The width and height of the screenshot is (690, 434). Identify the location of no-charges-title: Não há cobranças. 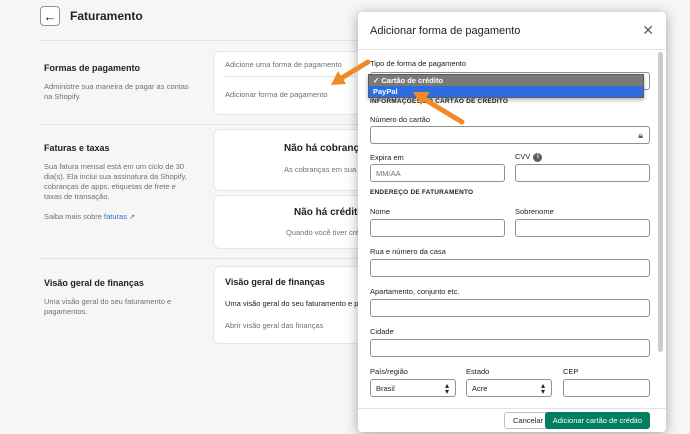
(324, 148).